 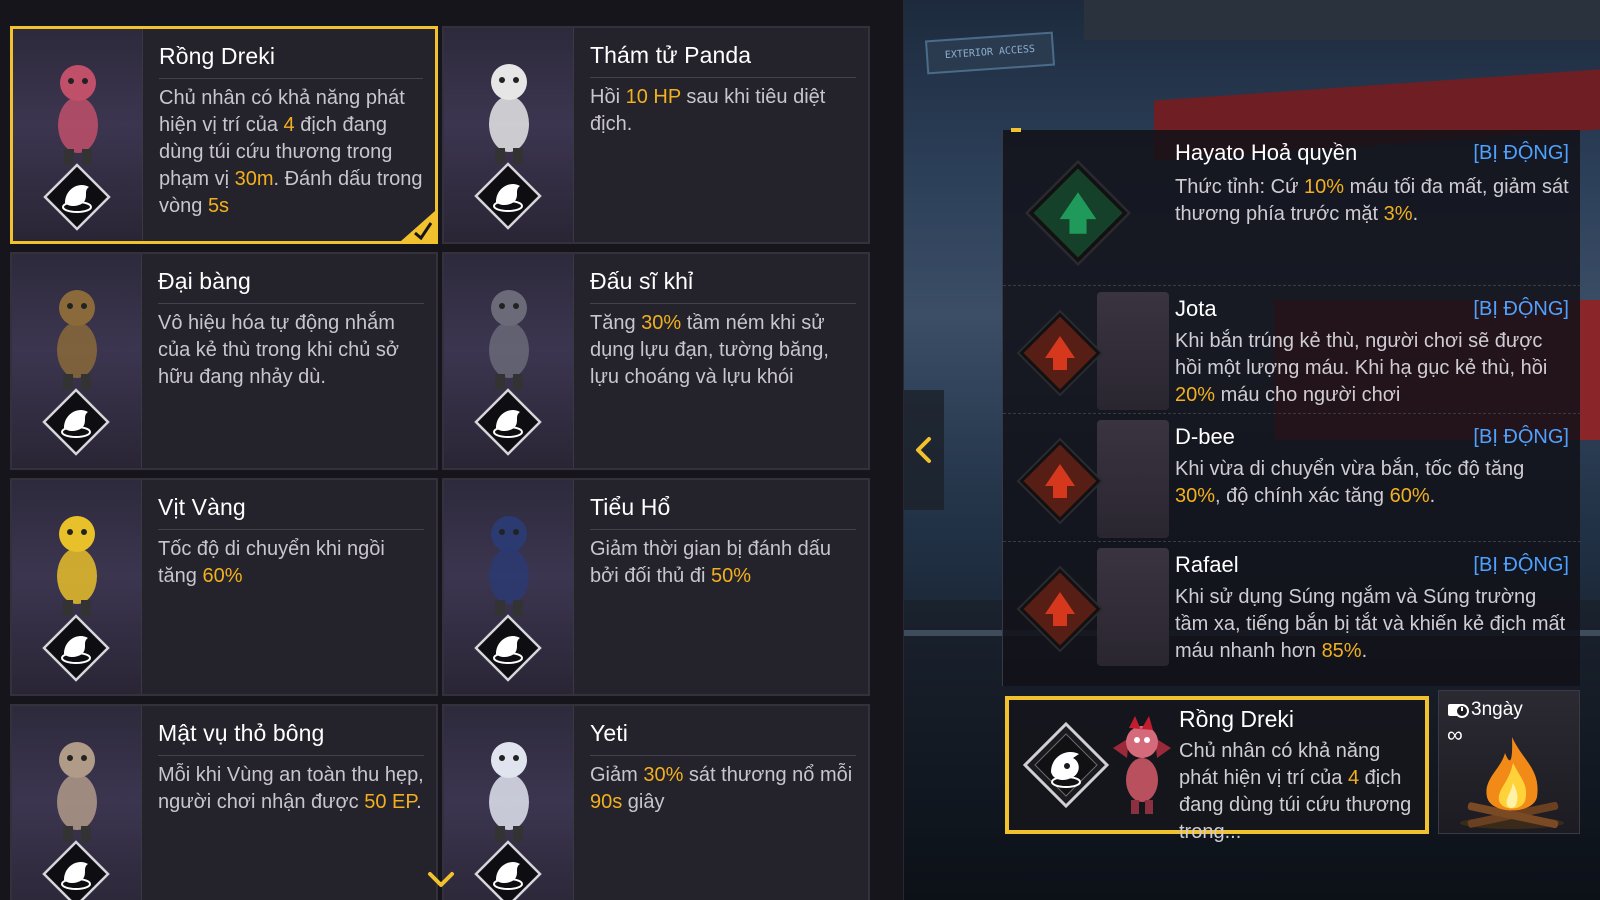 What do you see at coordinates (730, 576) in the screenshot?
I see `highlight-value: 50%` at bounding box center [730, 576].